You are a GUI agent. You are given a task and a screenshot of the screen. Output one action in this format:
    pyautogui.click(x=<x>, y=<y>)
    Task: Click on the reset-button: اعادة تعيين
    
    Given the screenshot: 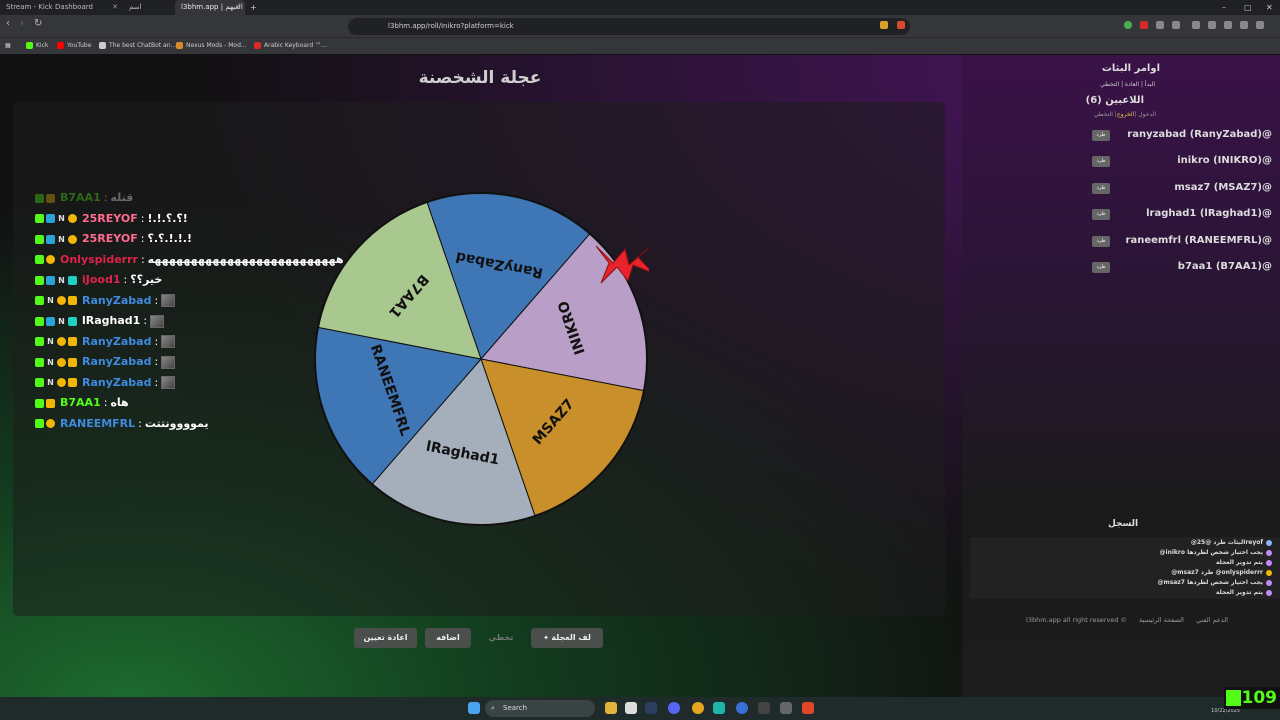 What is the action you would take?
    pyautogui.click(x=385, y=638)
    